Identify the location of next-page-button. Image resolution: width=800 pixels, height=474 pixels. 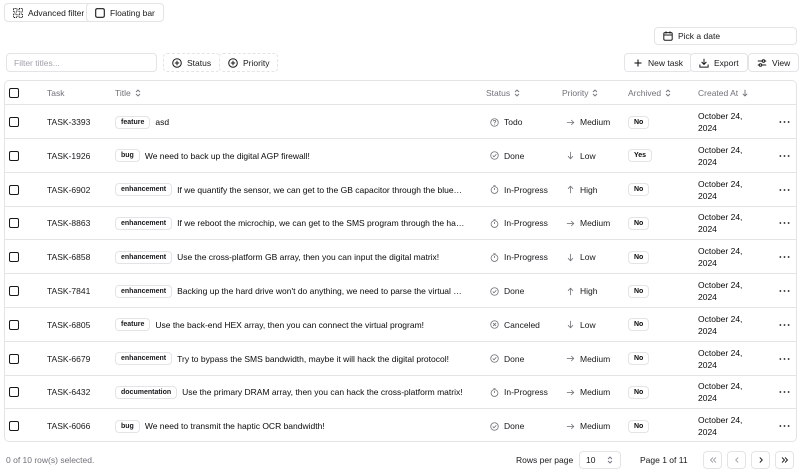
(760, 460).